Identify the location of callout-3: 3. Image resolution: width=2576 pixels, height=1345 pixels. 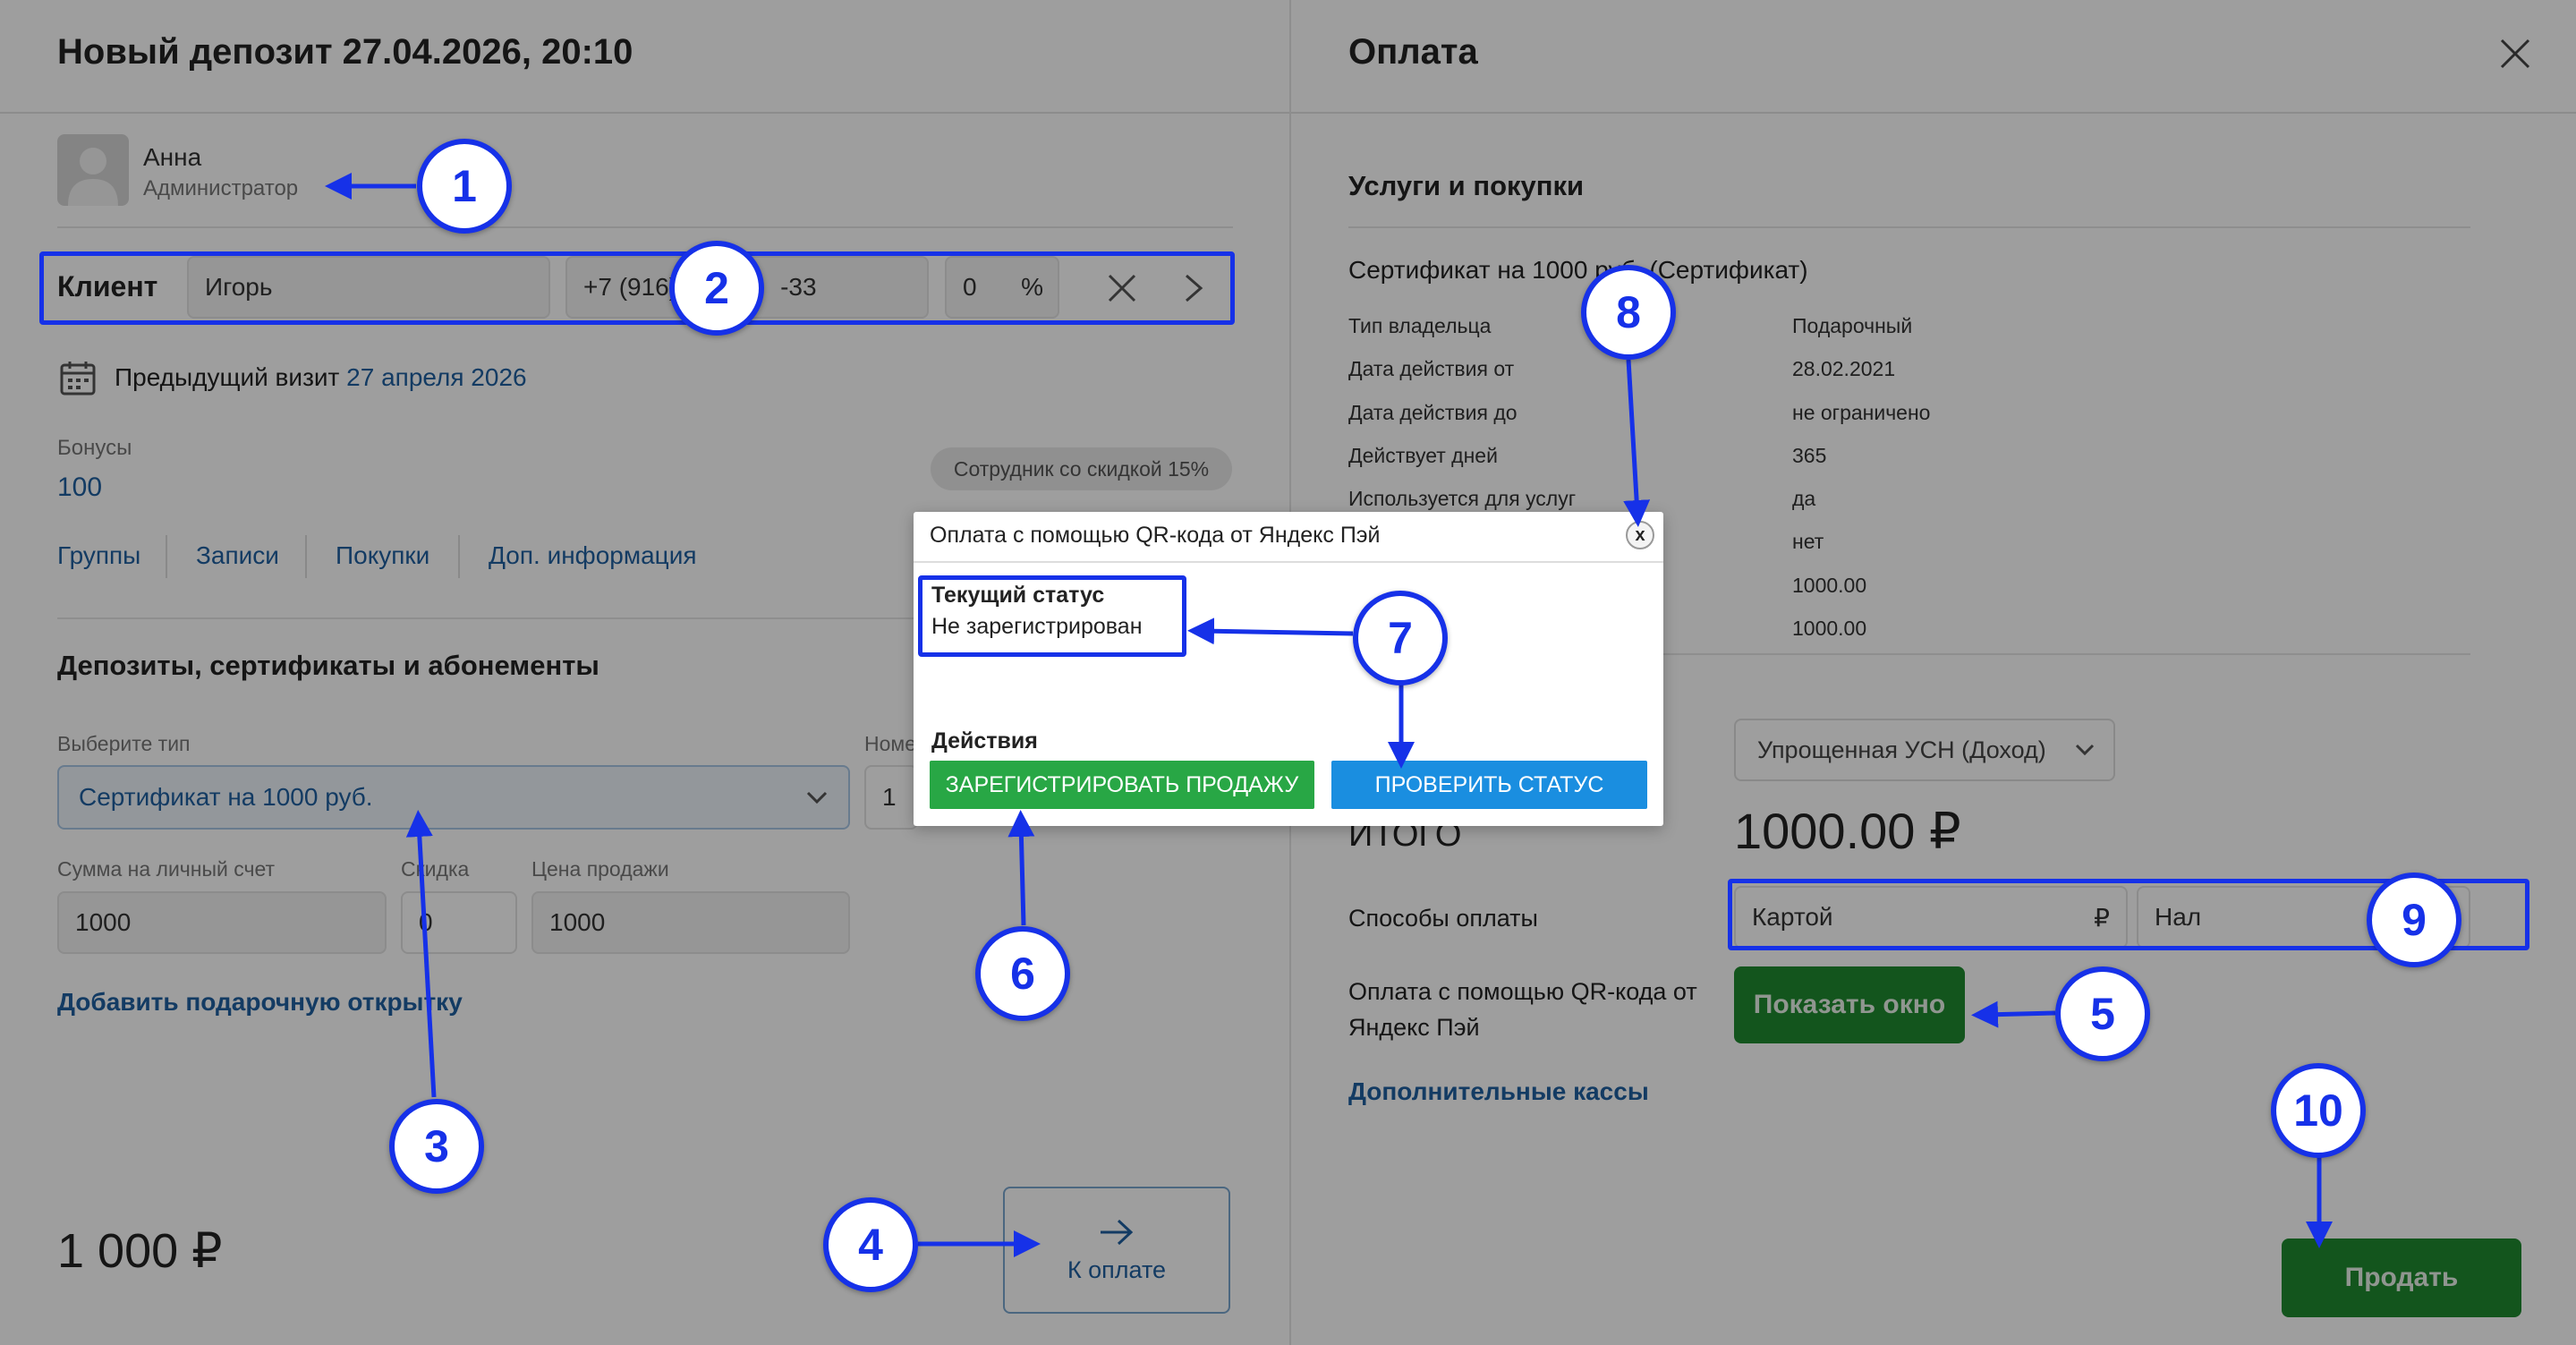
(436, 1146).